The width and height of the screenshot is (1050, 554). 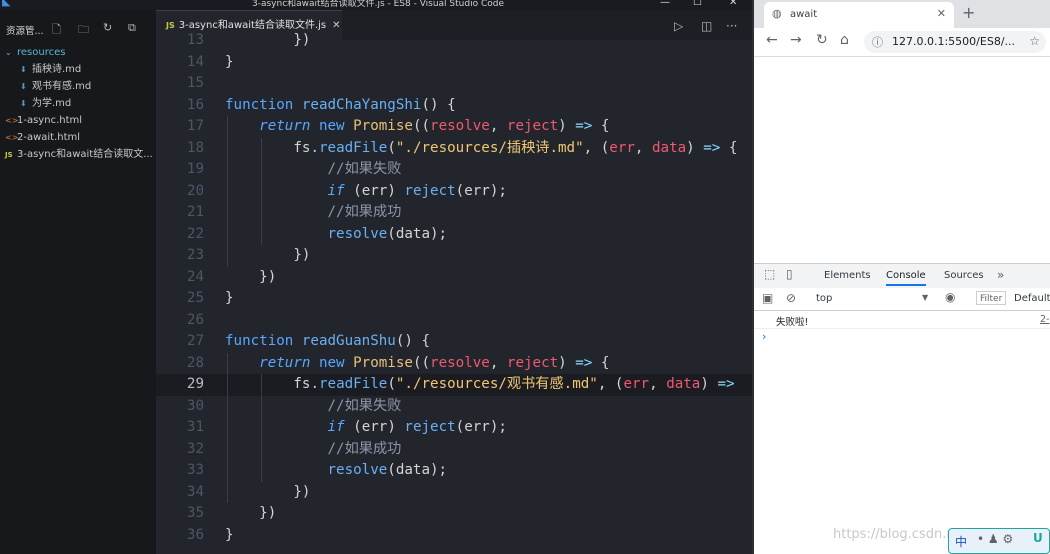 What do you see at coordinates (454, 321) in the screenshot?
I see `code-line: 26` at bounding box center [454, 321].